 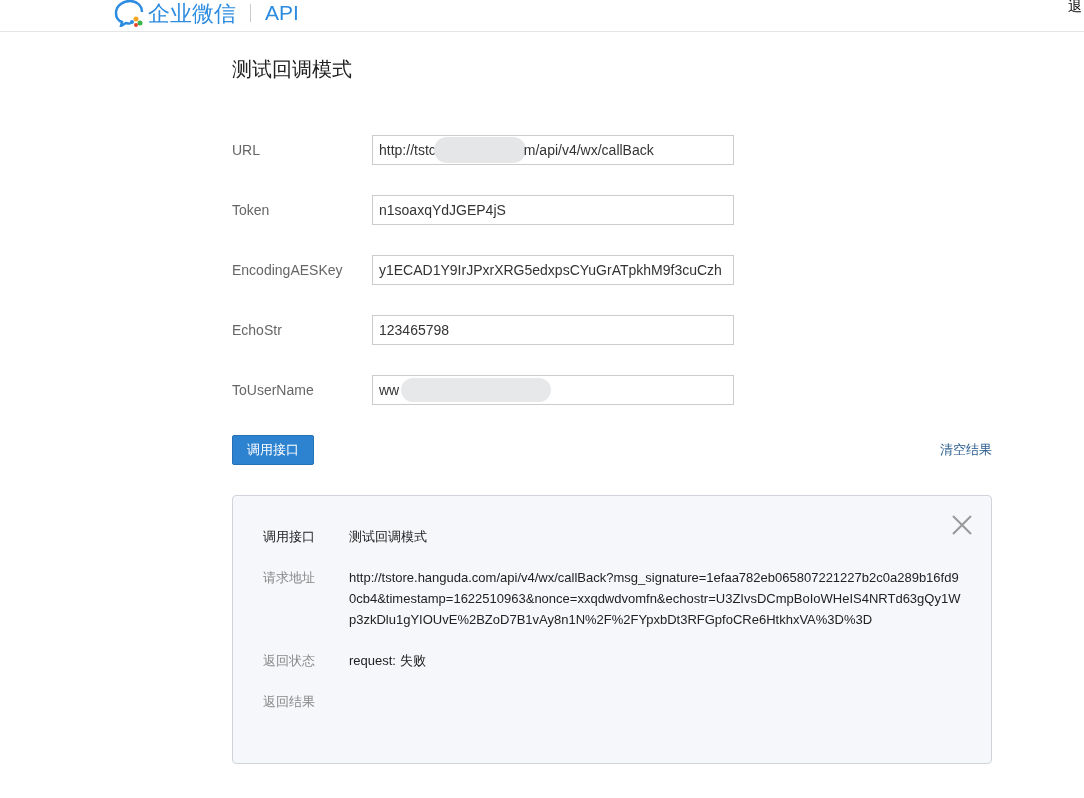 I want to click on field-label: EncodingAESKey, so click(x=288, y=270).